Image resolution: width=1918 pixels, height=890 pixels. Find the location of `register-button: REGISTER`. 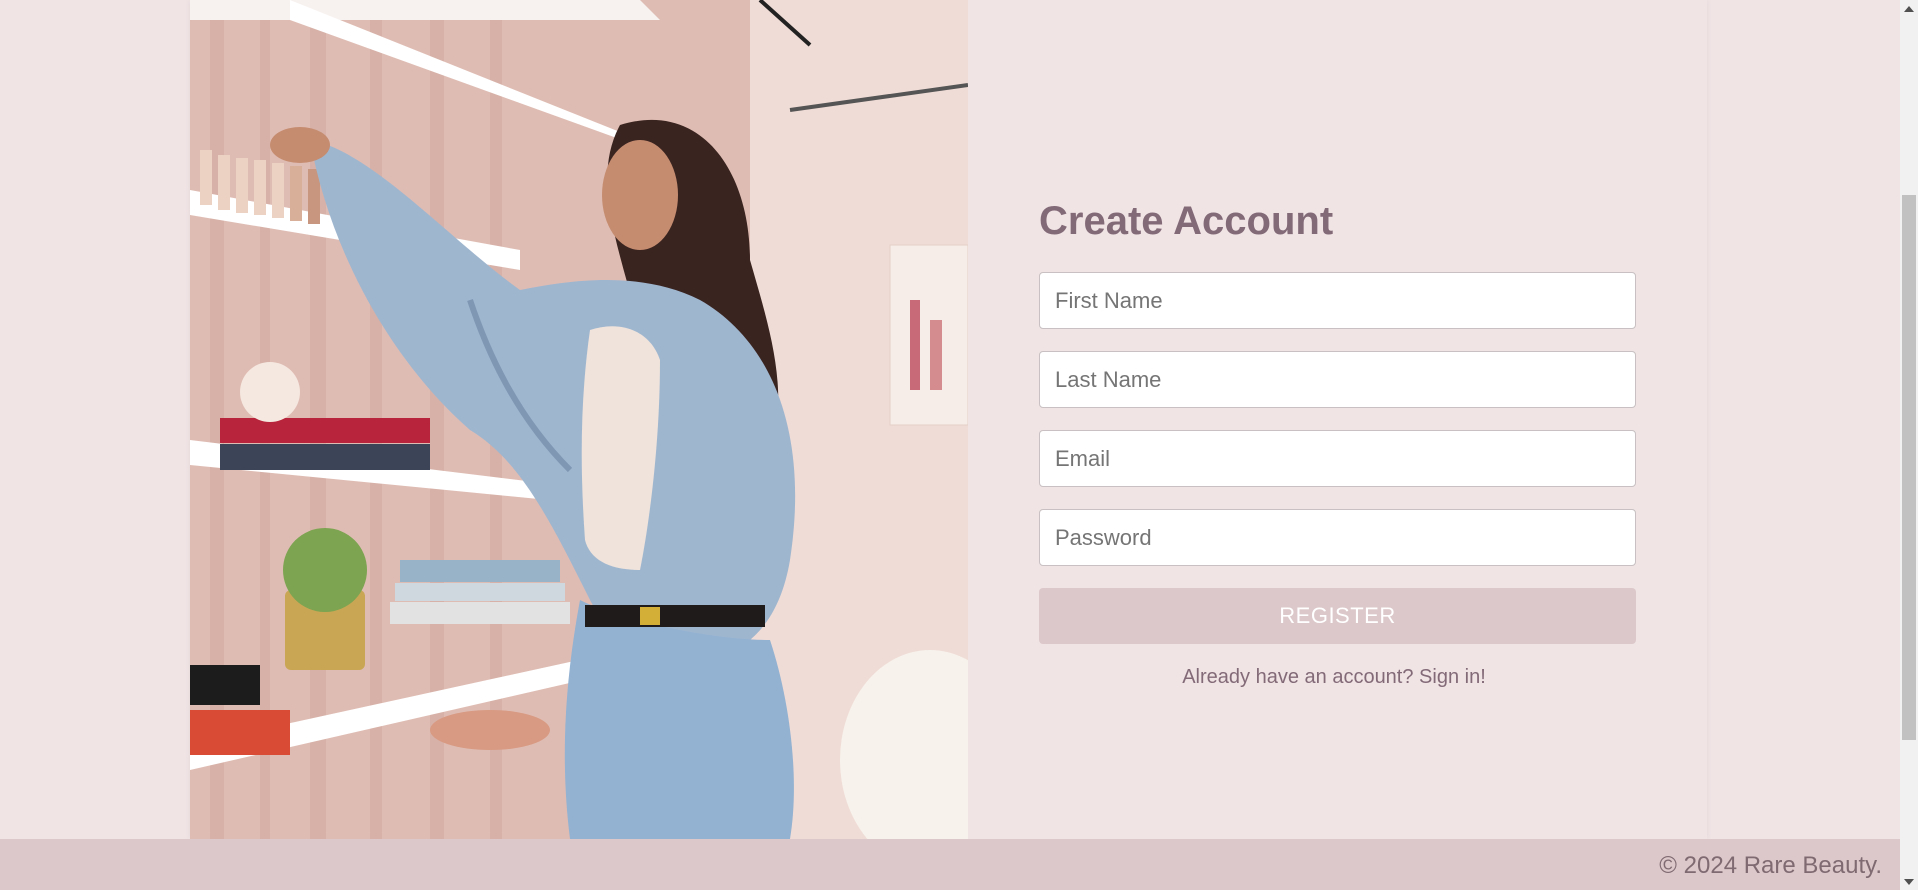

register-button: REGISTER is located at coordinates (1337, 616).